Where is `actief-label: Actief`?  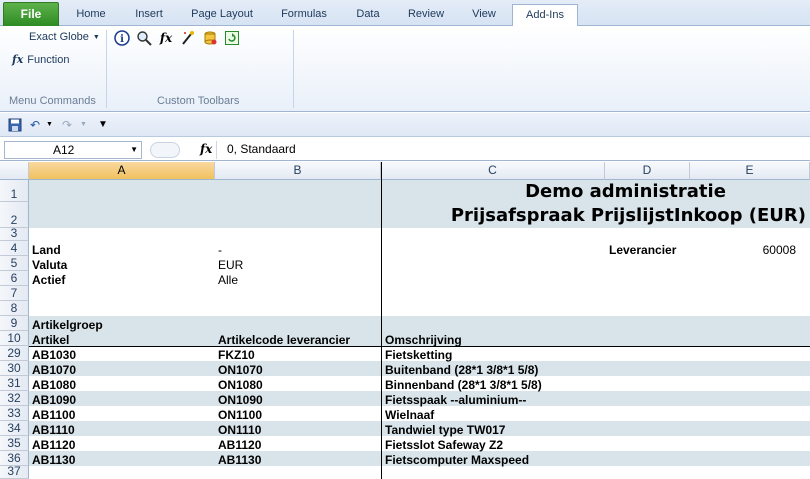
actief-label: Actief is located at coordinates (49, 280).